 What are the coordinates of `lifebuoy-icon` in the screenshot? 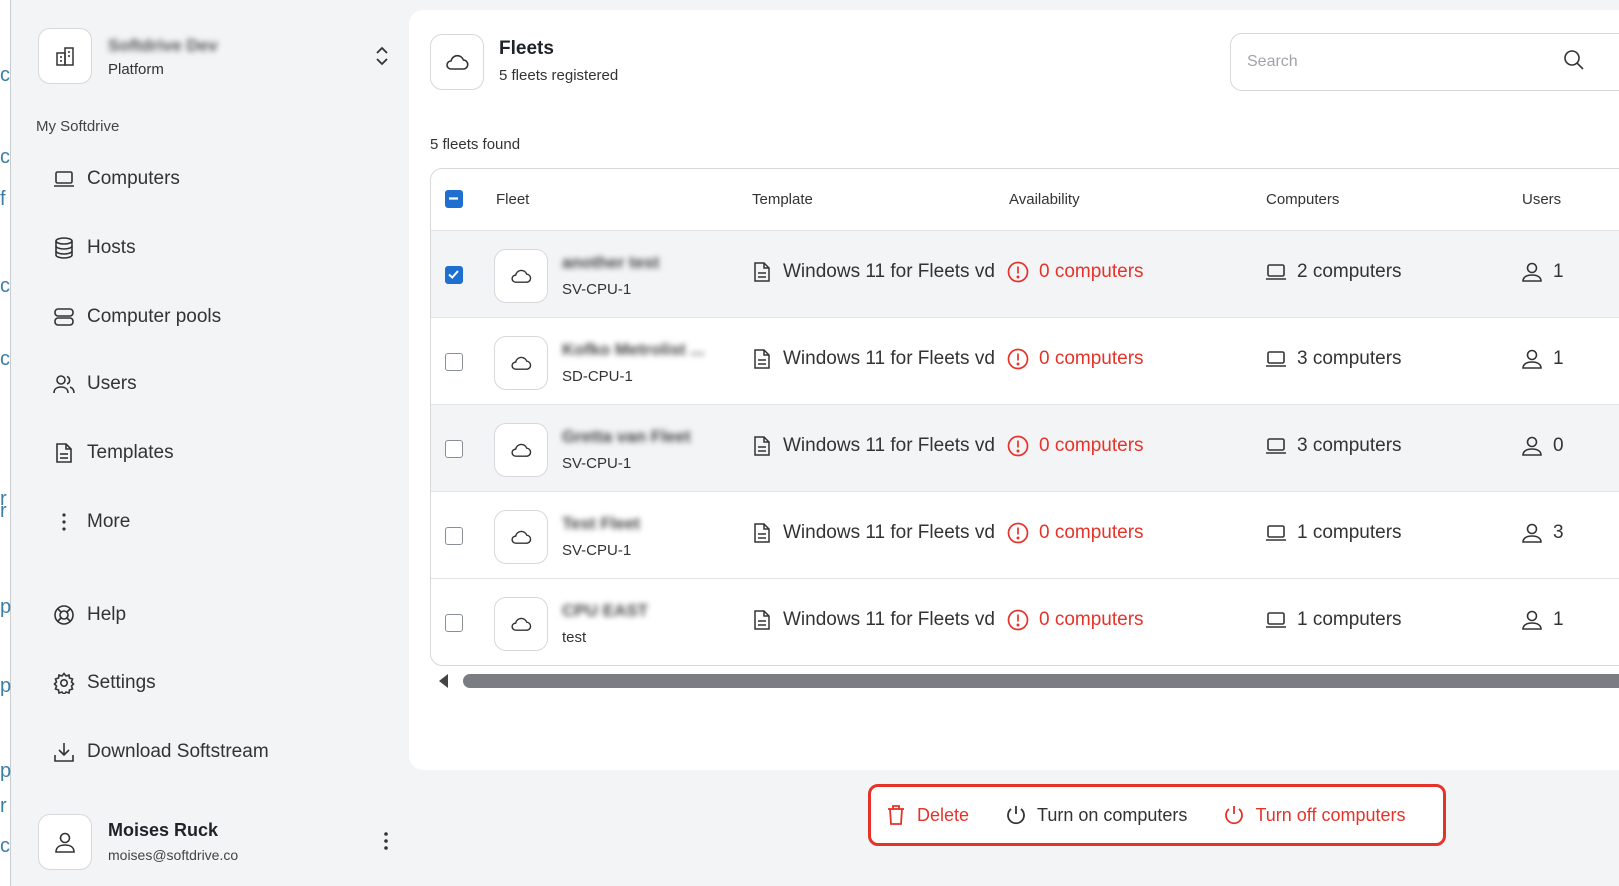 It's located at (64, 615).